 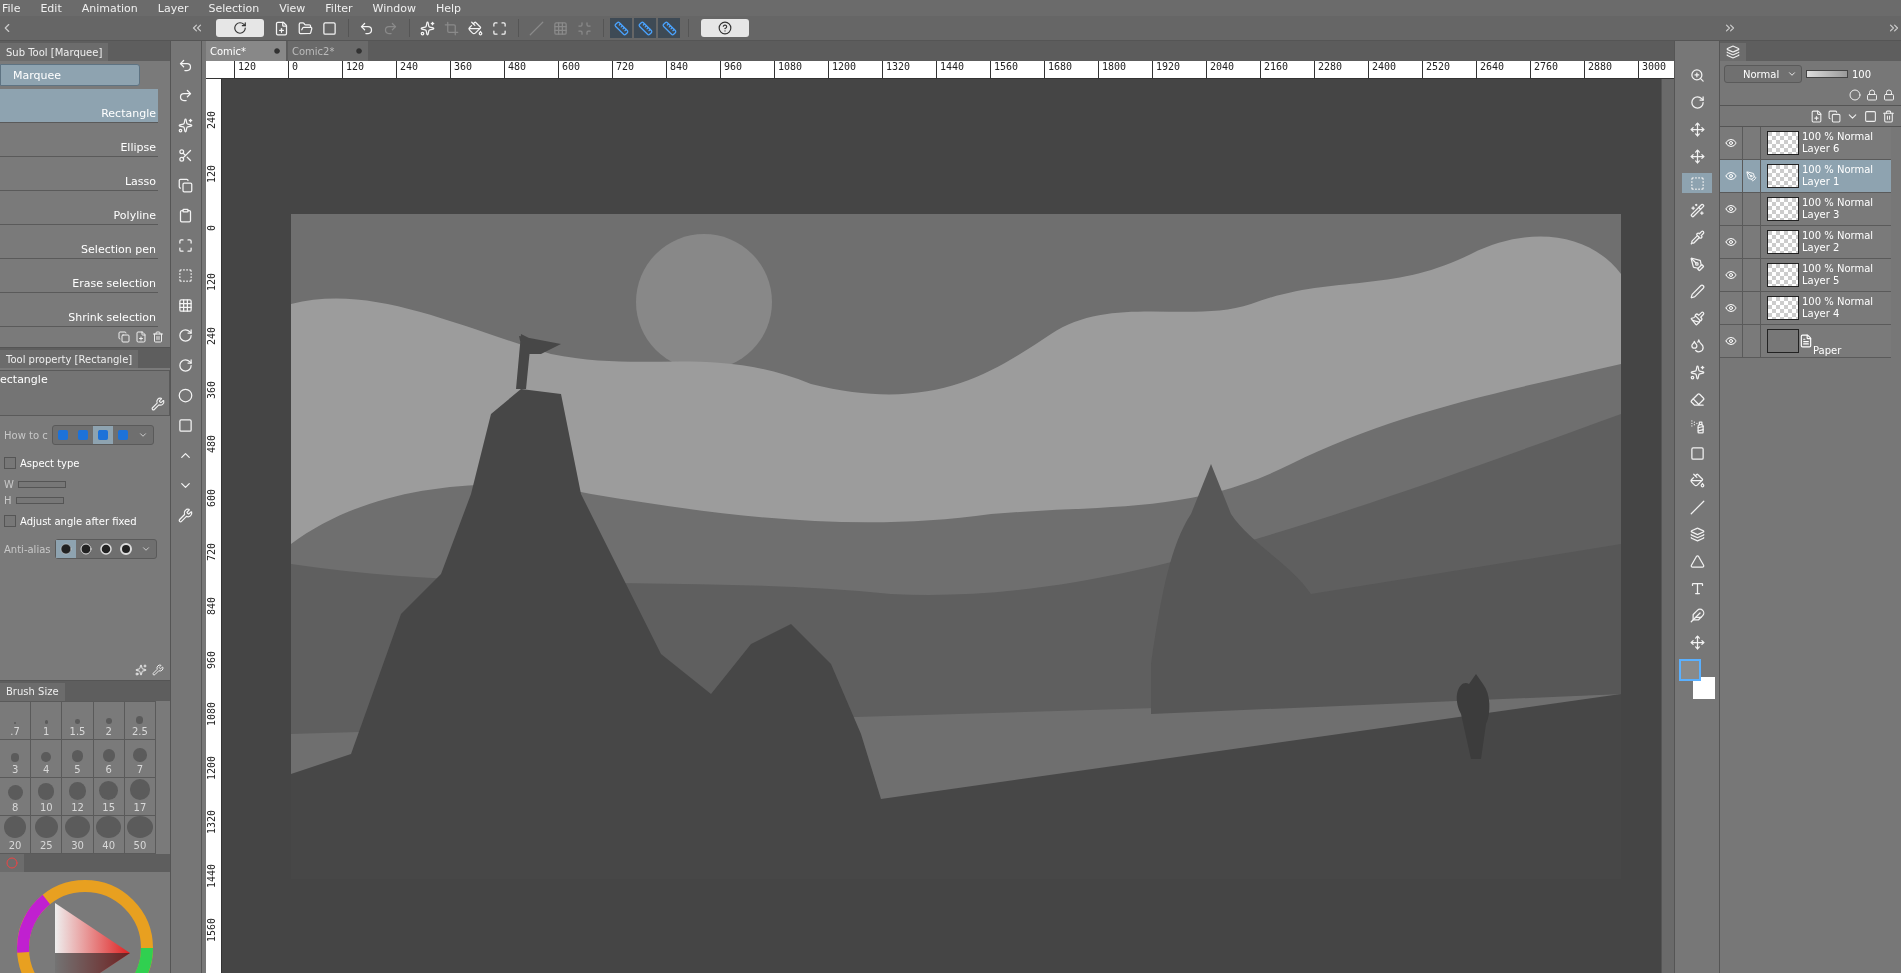 I want to click on mode-option, so click(x=102, y=435).